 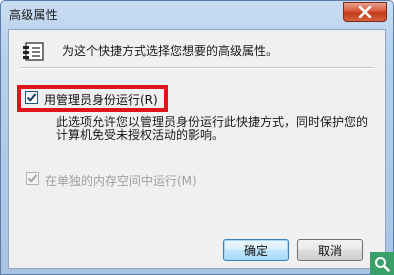 I want to click on run-as-admin-description: 此选项允许您以管理员身份运行此快捷方式，同时保护您的计算机免受未授权活动的影响。, so click(x=212, y=128).